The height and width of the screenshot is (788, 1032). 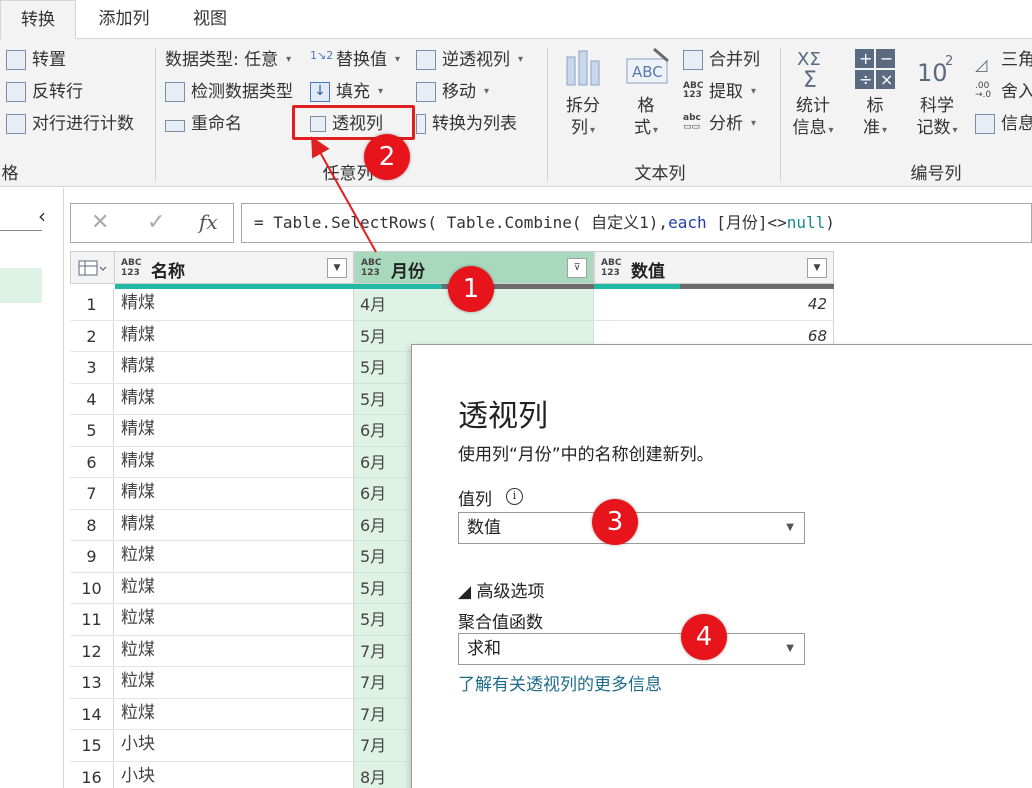 What do you see at coordinates (583, 69) in the screenshot?
I see `split-column-icon` at bounding box center [583, 69].